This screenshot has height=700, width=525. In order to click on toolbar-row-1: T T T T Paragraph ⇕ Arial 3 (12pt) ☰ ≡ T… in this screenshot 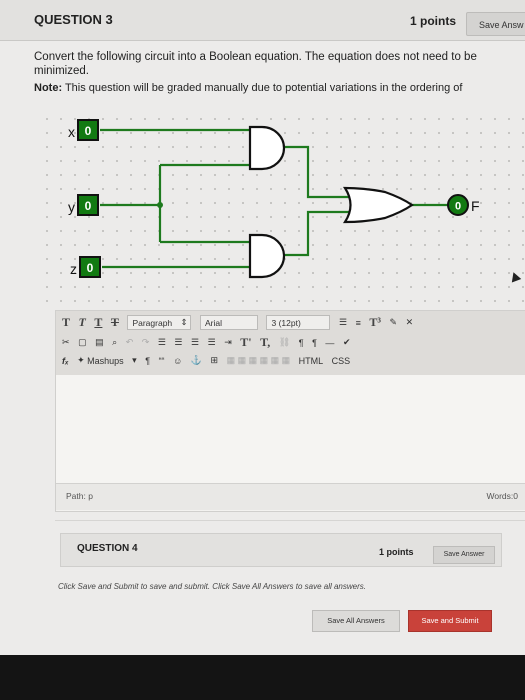, I will do `click(240, 324)`.